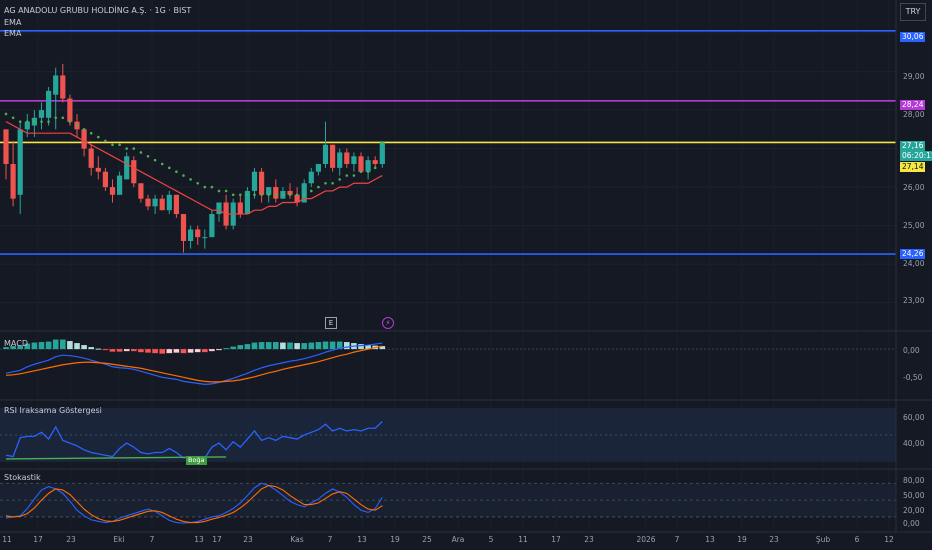 The height and width of the screenshot is (550, 932). What do you see at coordinates (22, 477) in the screenshot?
I see `stochastic-label: Stokastik` at bounding box center [22, 477].